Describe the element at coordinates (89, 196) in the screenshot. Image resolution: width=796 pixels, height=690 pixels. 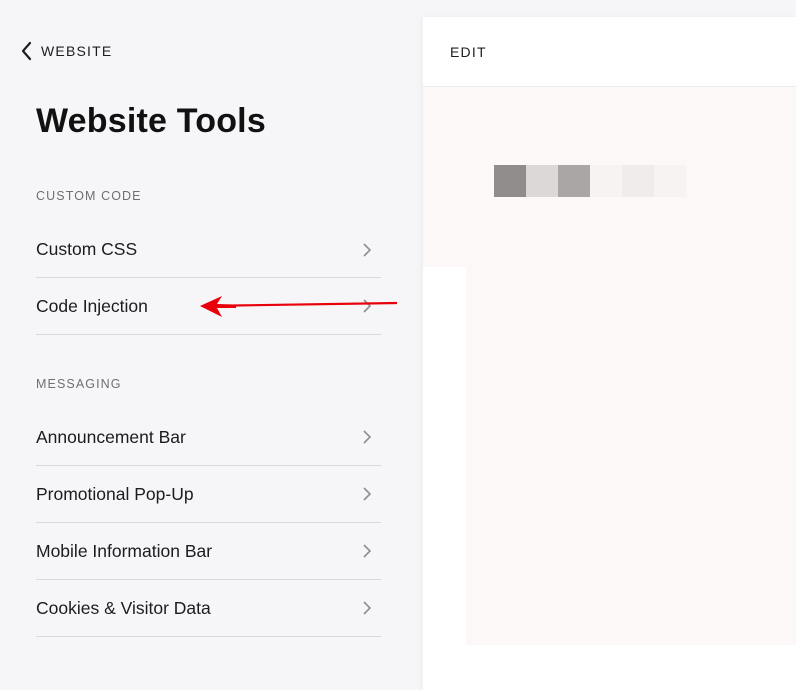
I see `section-label-custom-code: CUSTOM CODE` at that location.